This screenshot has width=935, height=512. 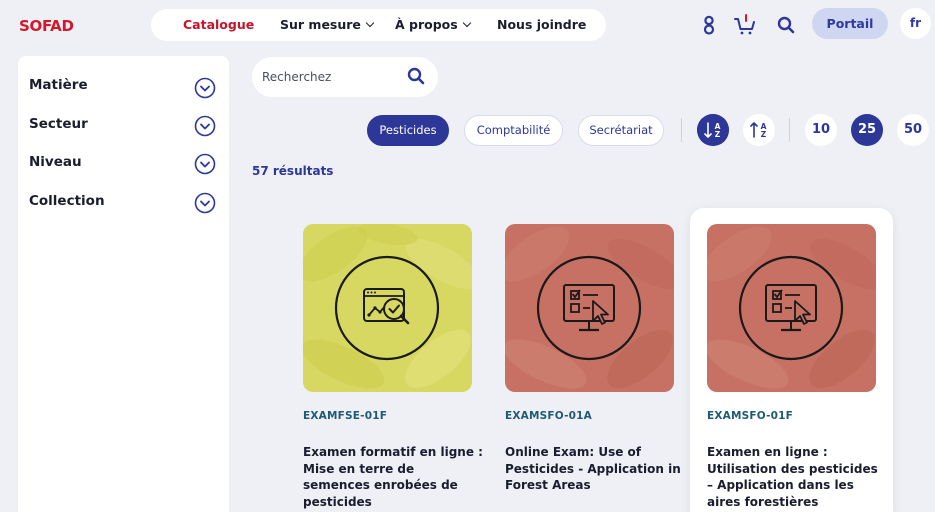 I want to click on facet-niveau-label: Niveau, so click(x=55, y=162).